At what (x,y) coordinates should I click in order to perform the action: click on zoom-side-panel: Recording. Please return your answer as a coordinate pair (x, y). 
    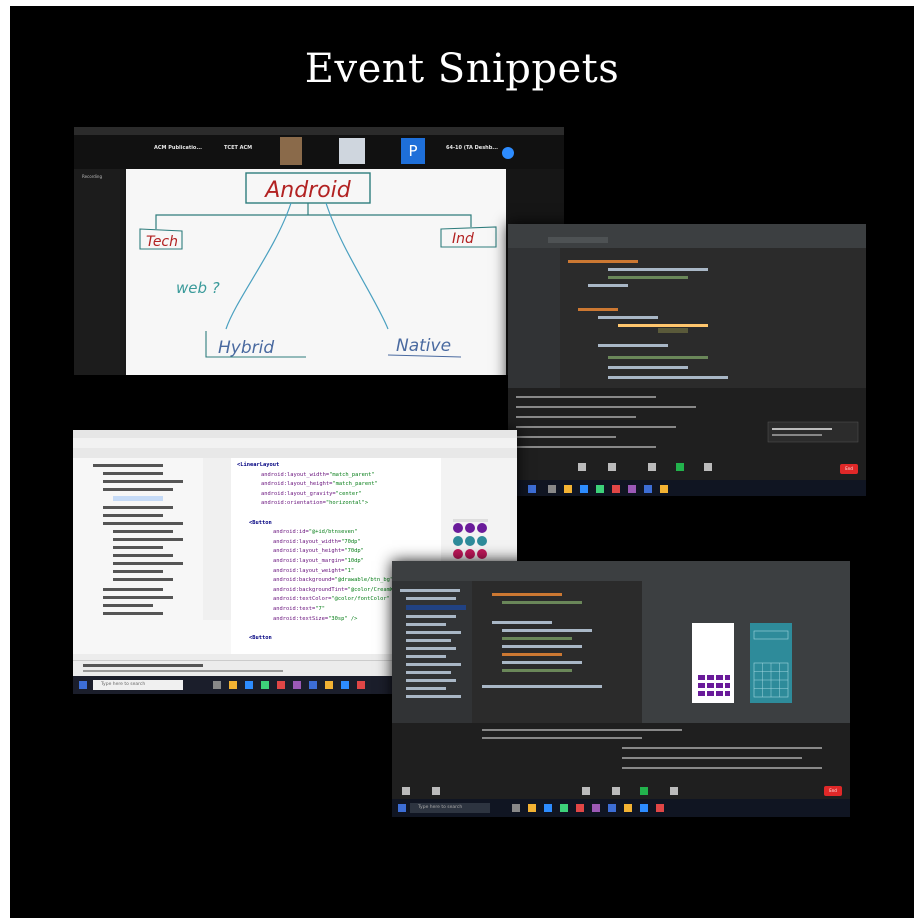
    Looking at the image, I should click on (99, 272).